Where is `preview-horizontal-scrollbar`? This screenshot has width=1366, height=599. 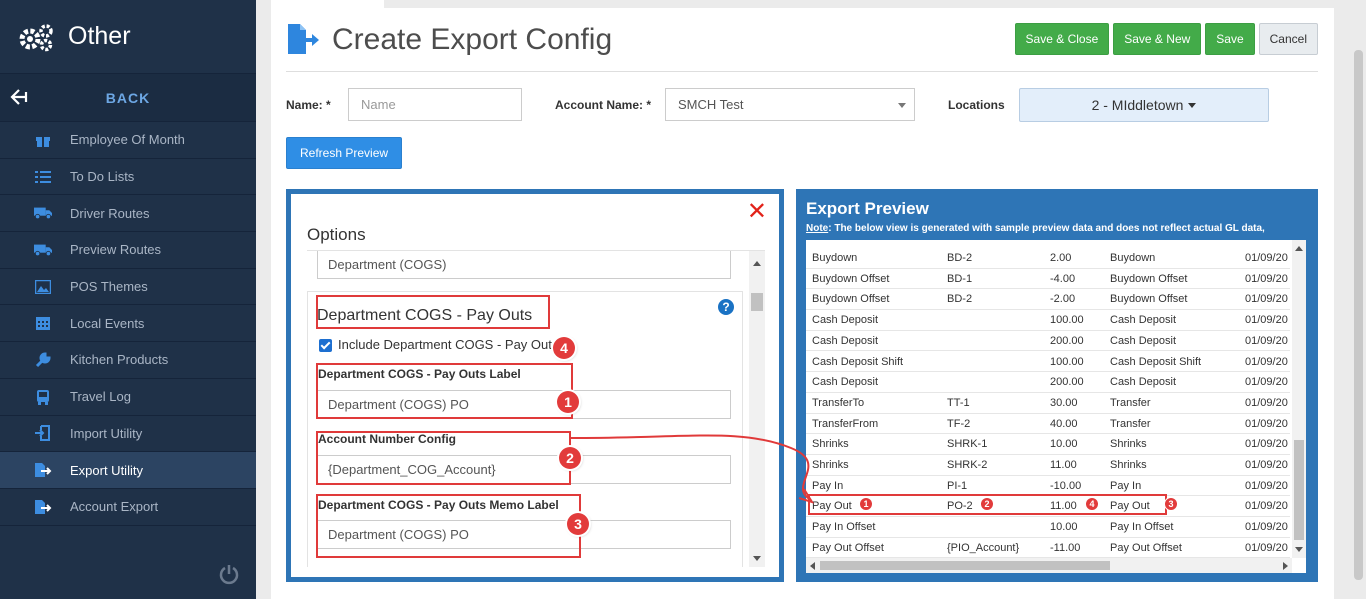 preview-horizontal-scrollbar is located at coordinates (1049, 565).